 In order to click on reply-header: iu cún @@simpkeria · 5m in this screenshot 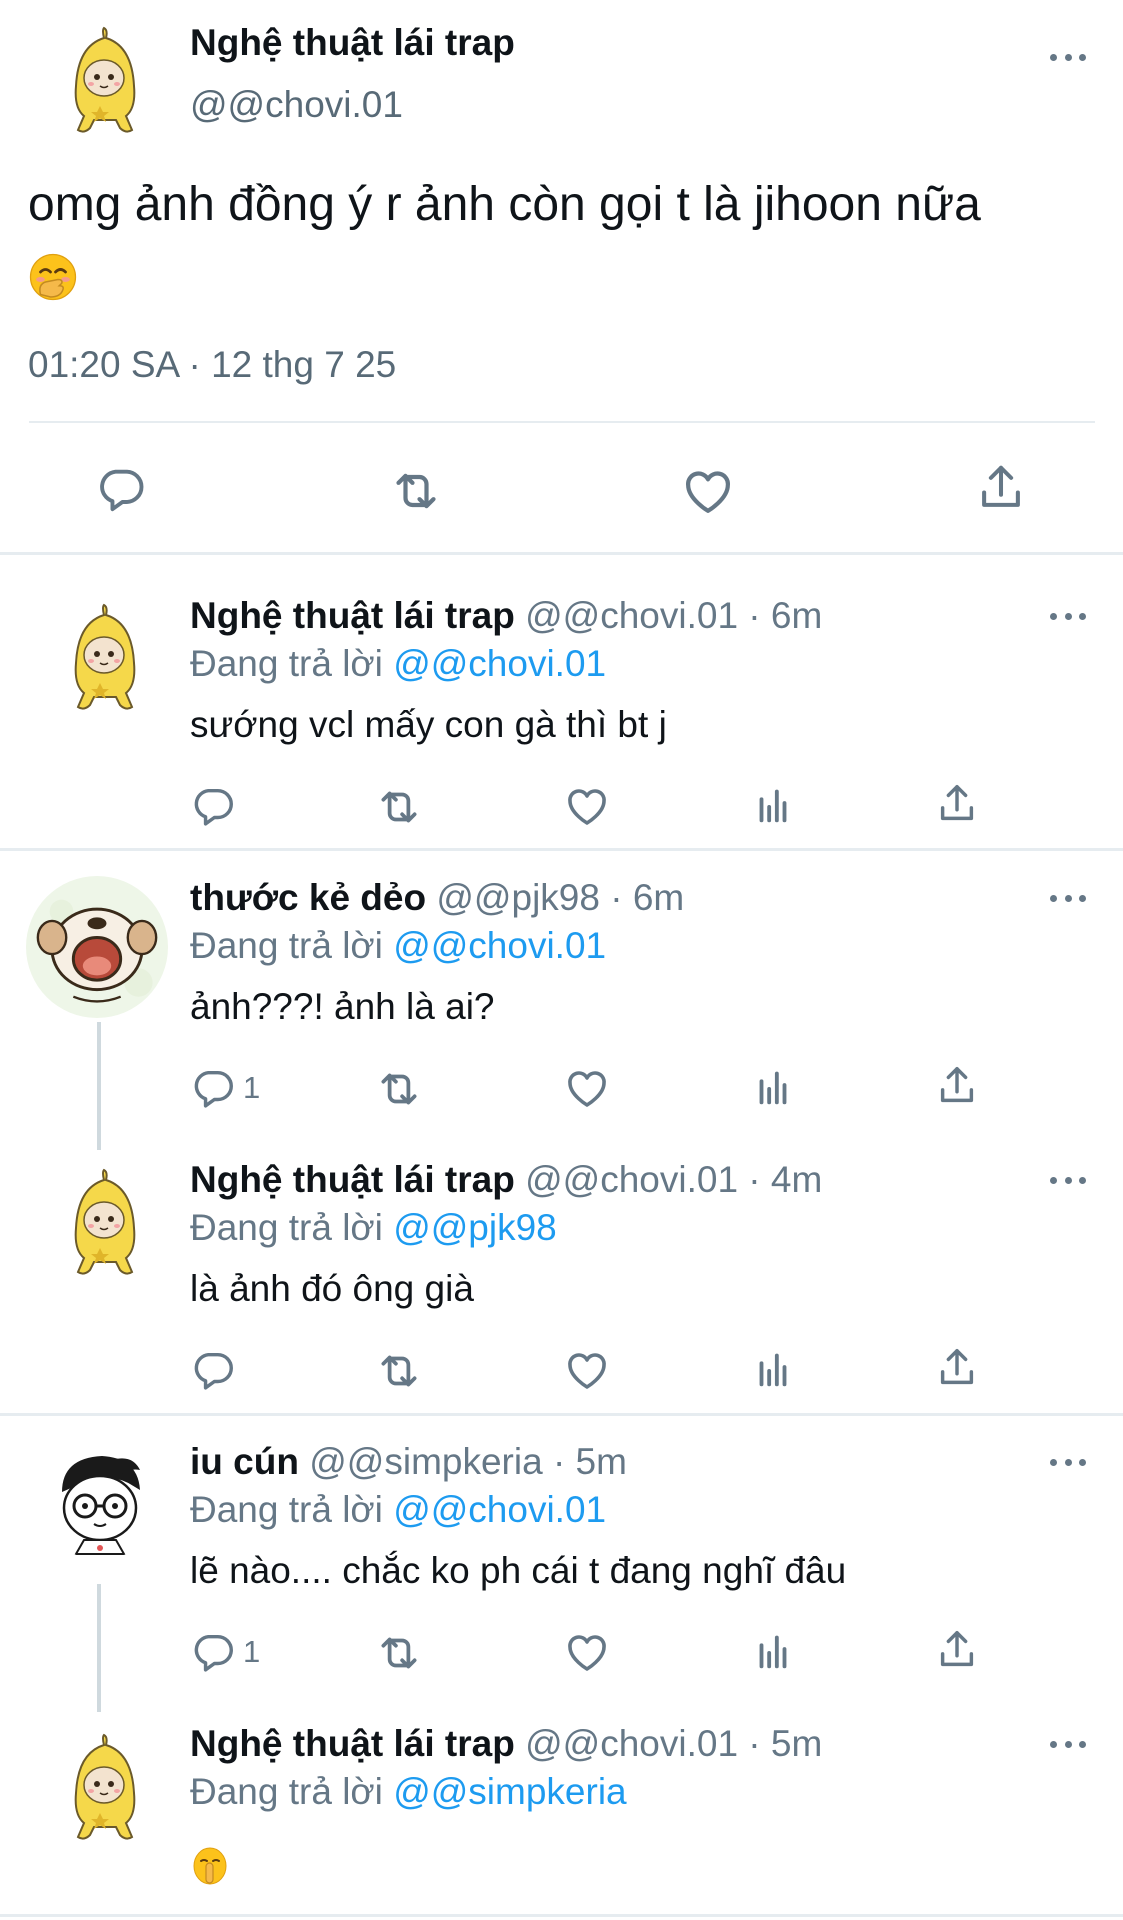, I will do `click(408, 1462)`.